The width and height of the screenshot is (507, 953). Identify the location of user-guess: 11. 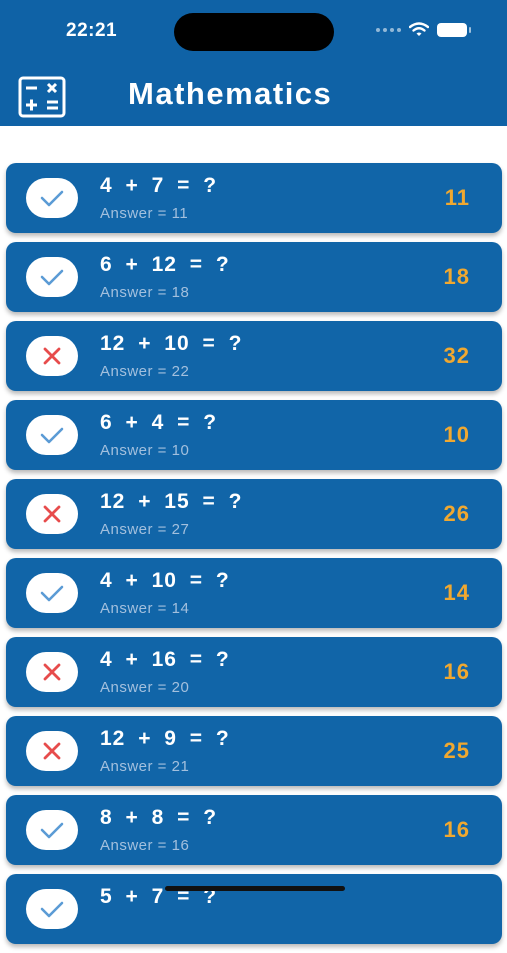
(457, 197).